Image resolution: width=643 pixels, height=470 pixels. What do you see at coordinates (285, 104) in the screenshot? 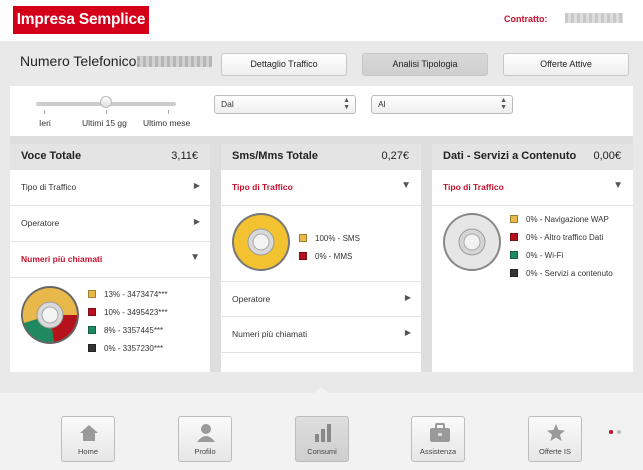
I see `date-from-select: Dal ▲ ▼` at bounding box center [285, 104].